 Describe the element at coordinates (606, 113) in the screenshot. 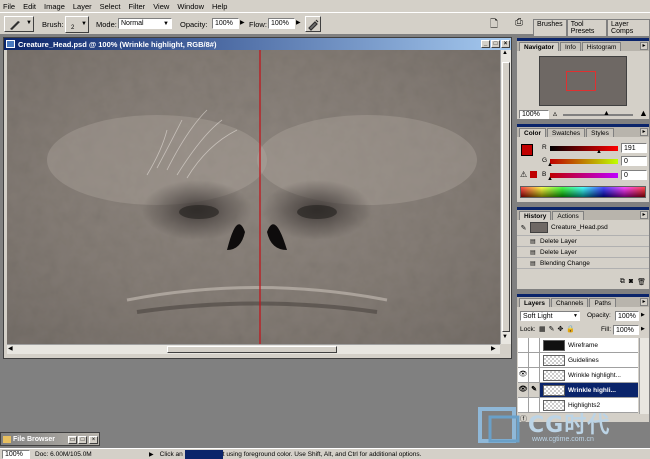

I see `zoom-slider-handle: ▲` at that location.